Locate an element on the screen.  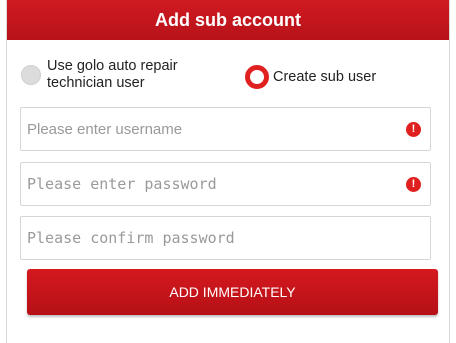
dialog-title: Add sub account is located at coordinates (227, 19).